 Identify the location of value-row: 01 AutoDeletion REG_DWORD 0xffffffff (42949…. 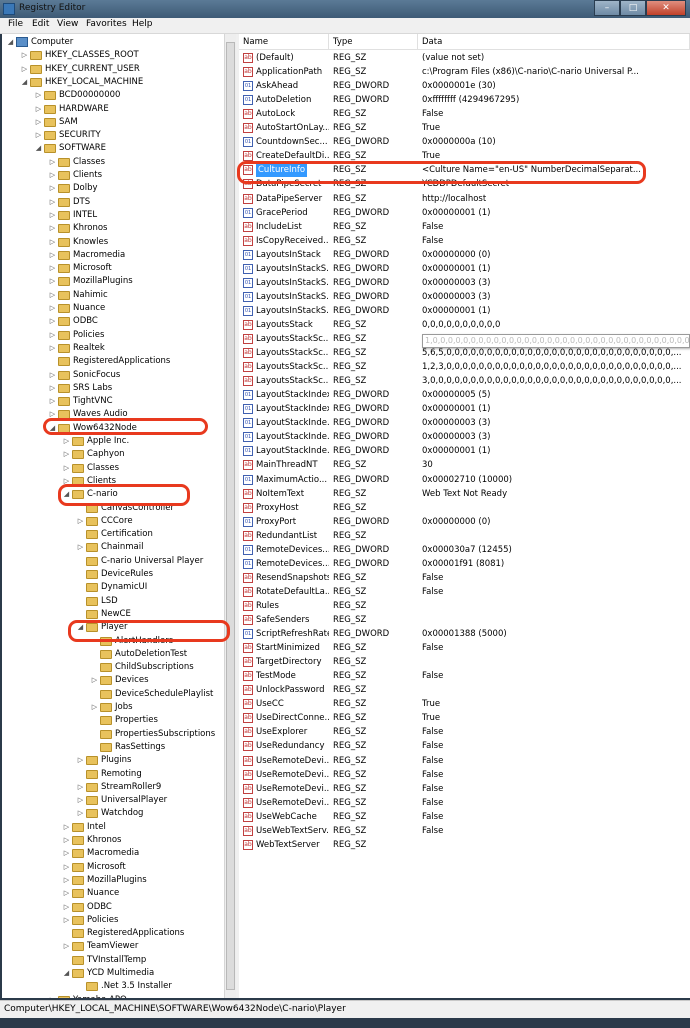
(464, 100).